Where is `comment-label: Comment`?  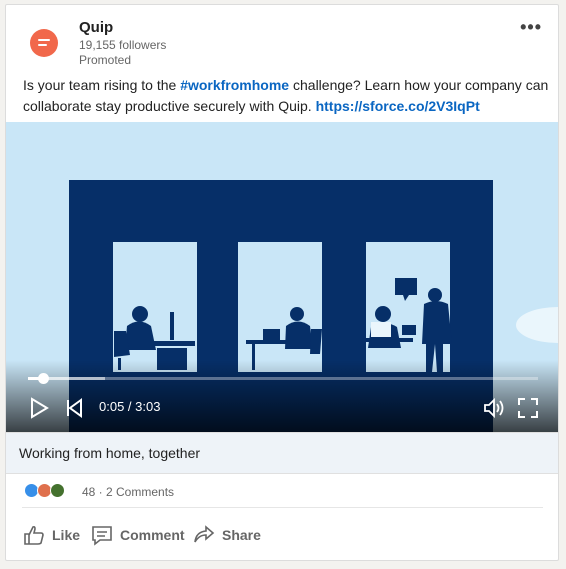
comment-label: Comment is located at coordinates (152, 535).